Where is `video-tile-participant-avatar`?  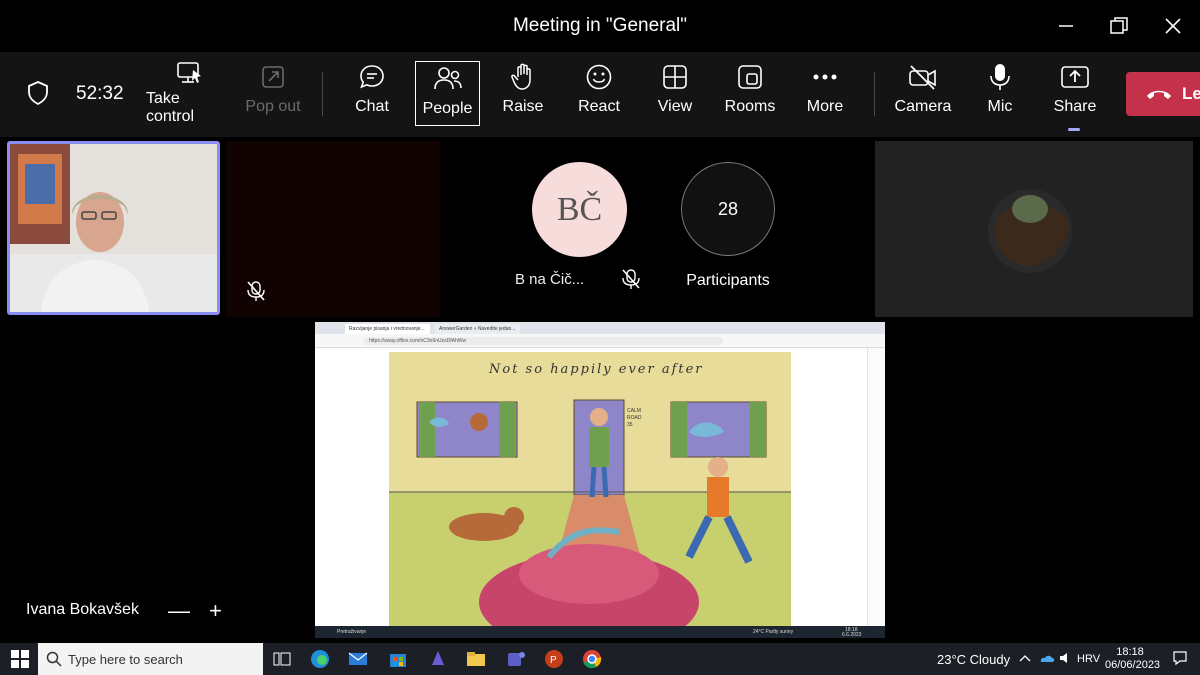
video-tile-participant-avatar is located at coordinates (1034, 229).